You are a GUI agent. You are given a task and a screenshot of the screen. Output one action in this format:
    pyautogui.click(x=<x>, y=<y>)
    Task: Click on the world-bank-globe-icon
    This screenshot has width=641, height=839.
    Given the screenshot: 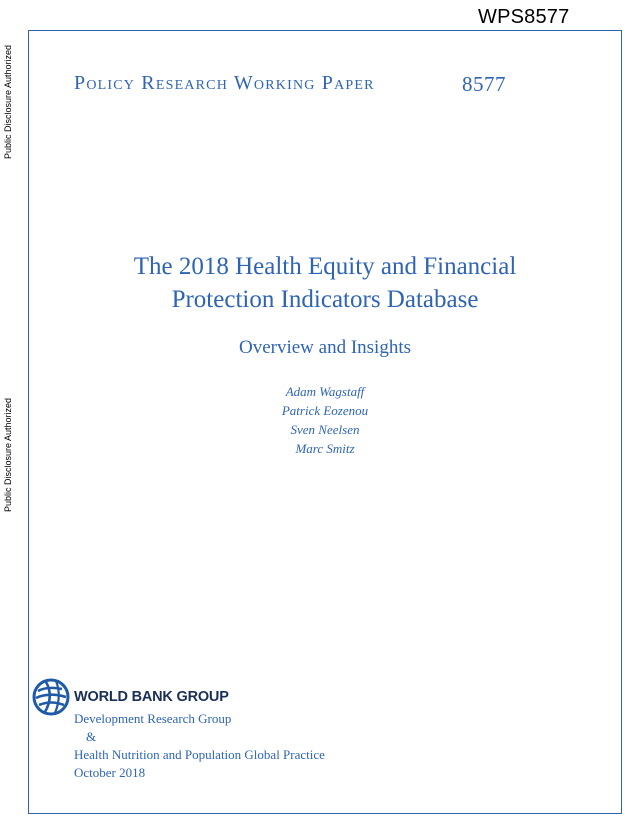 What is the action you would take?
    pyautogui.click(x=51, y=697)
    